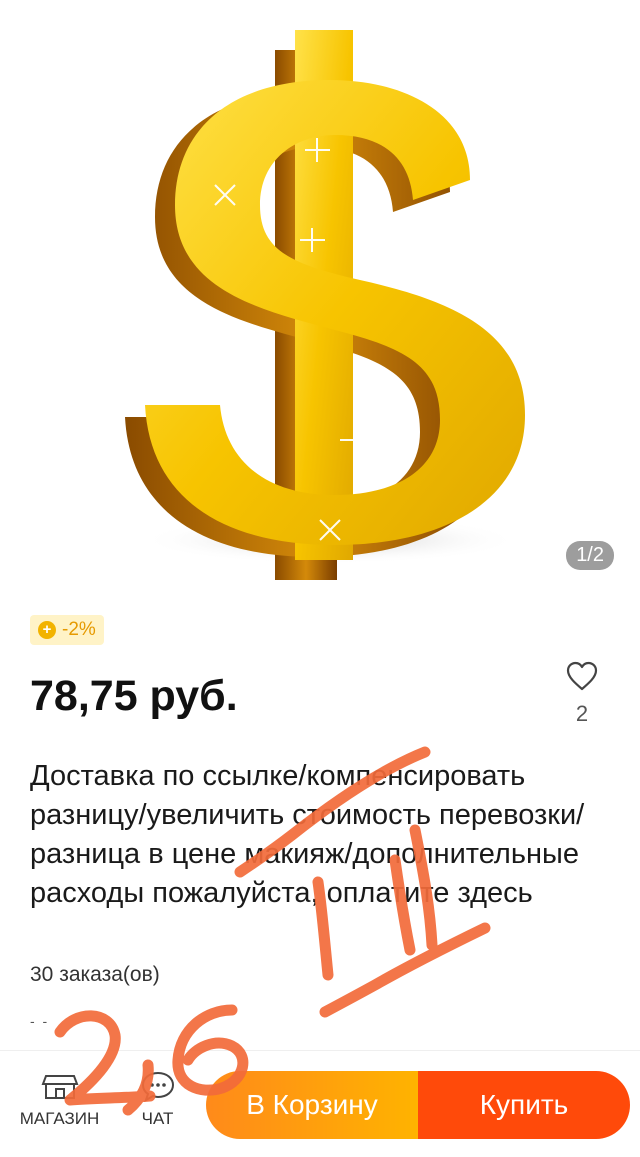 The height and width of the screenshot is (1157, 640). What do you see at coordinates (582, 676) in the screenshot?
I see `heart-icon` at bounding box center [582, 676].